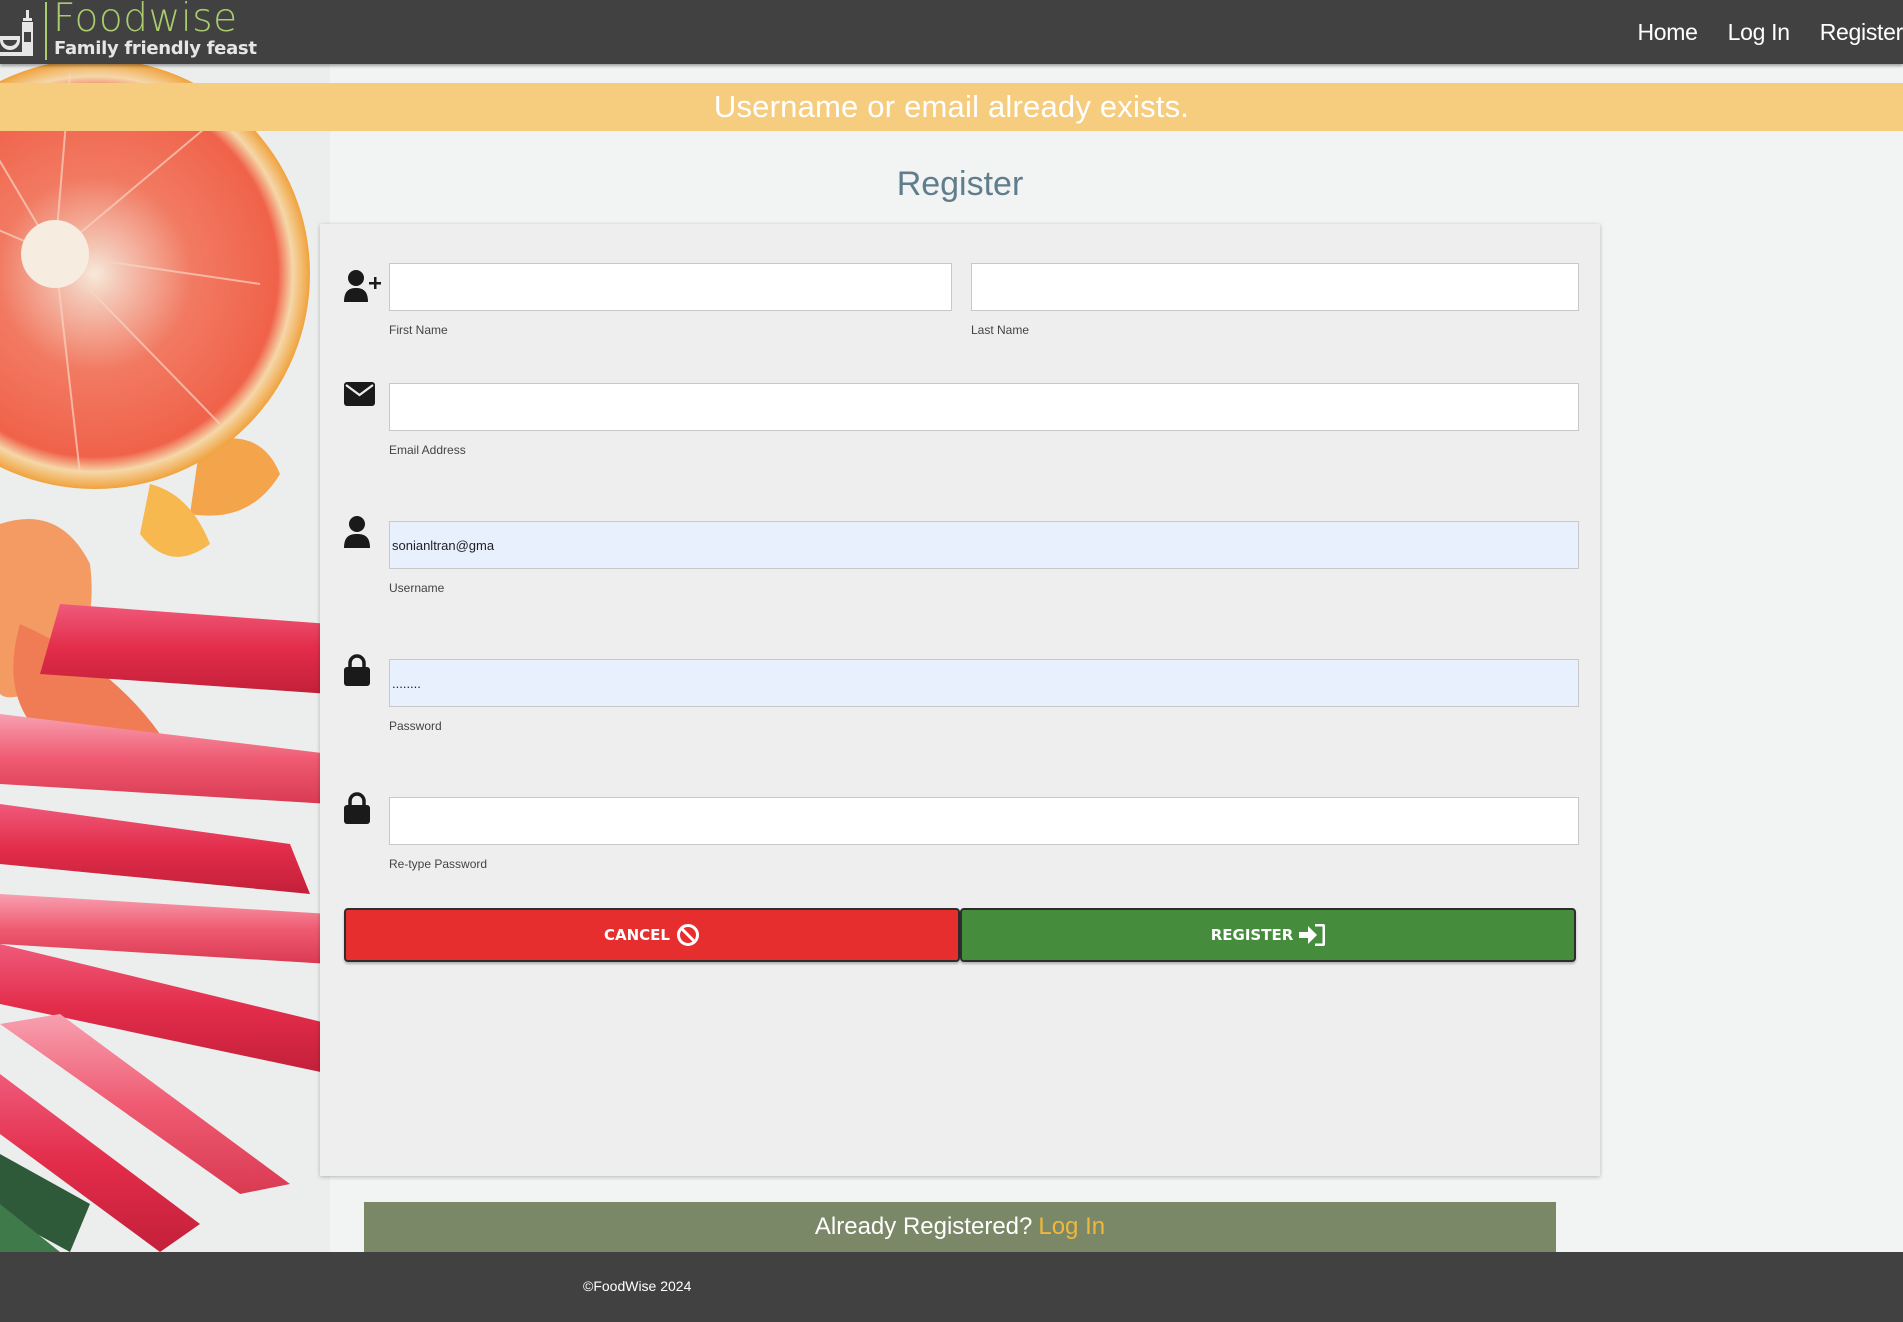 The width and height of the screenshot is (1903, 1322). I want to click on logo-divider, so click(46, 31).